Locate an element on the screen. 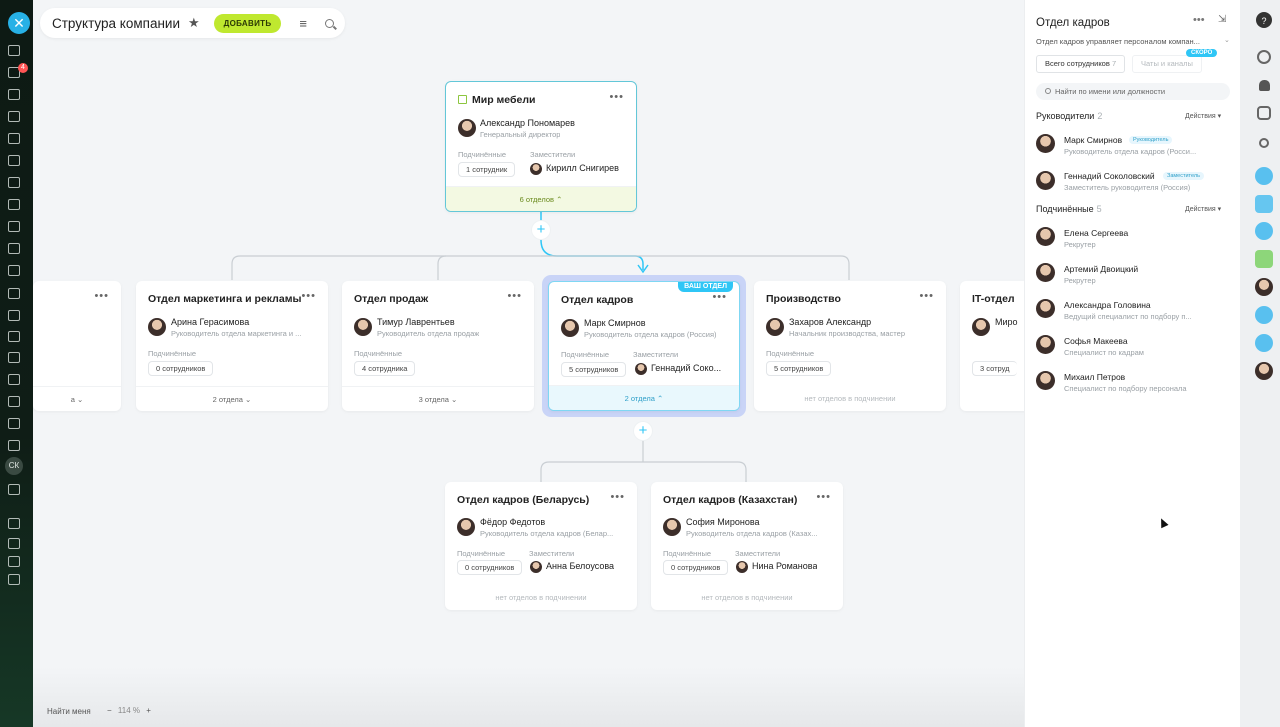  zoom-in-button: + is located at coordinates (148, 710).